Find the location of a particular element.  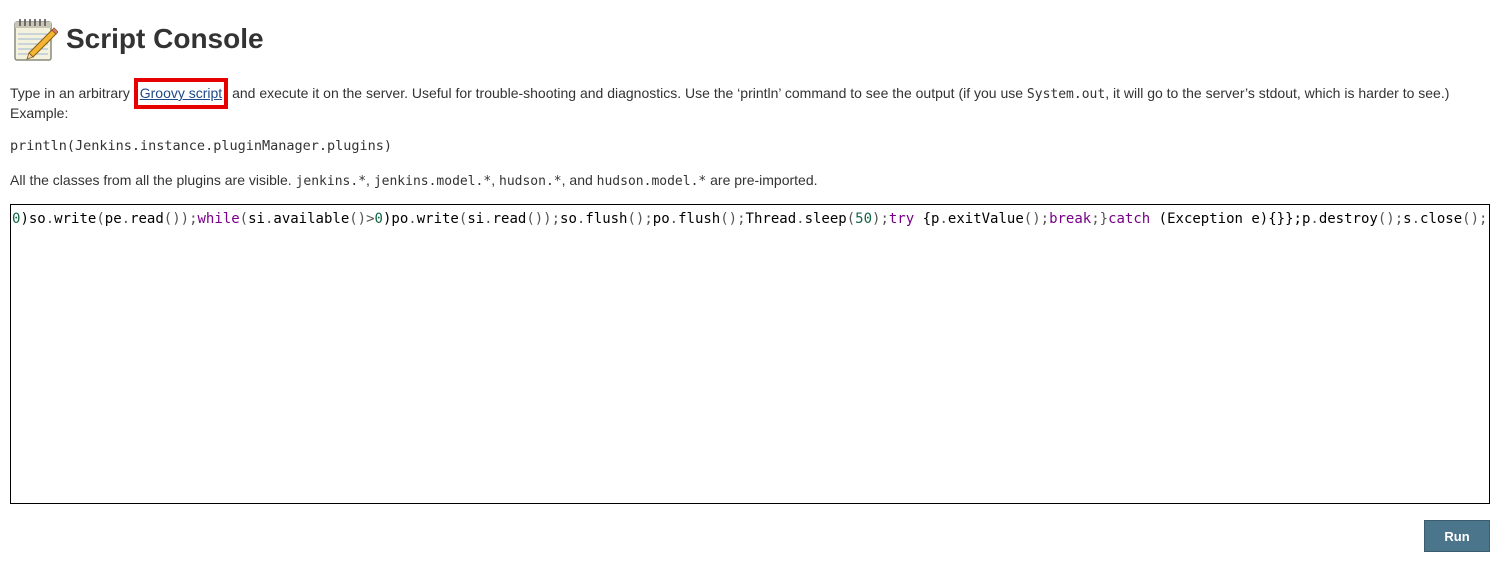

link-highlight-box: Groovy script is located at coordinates (181, 93).